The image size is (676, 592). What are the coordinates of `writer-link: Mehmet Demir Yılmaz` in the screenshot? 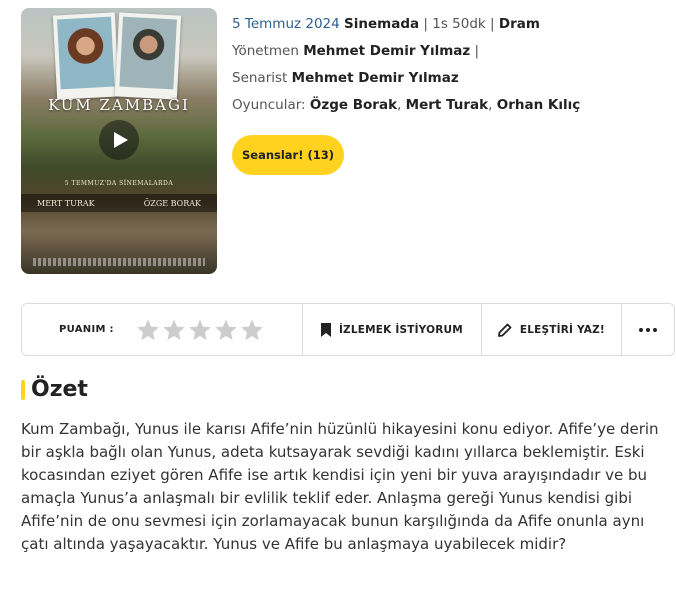 It's located at (375, 78).